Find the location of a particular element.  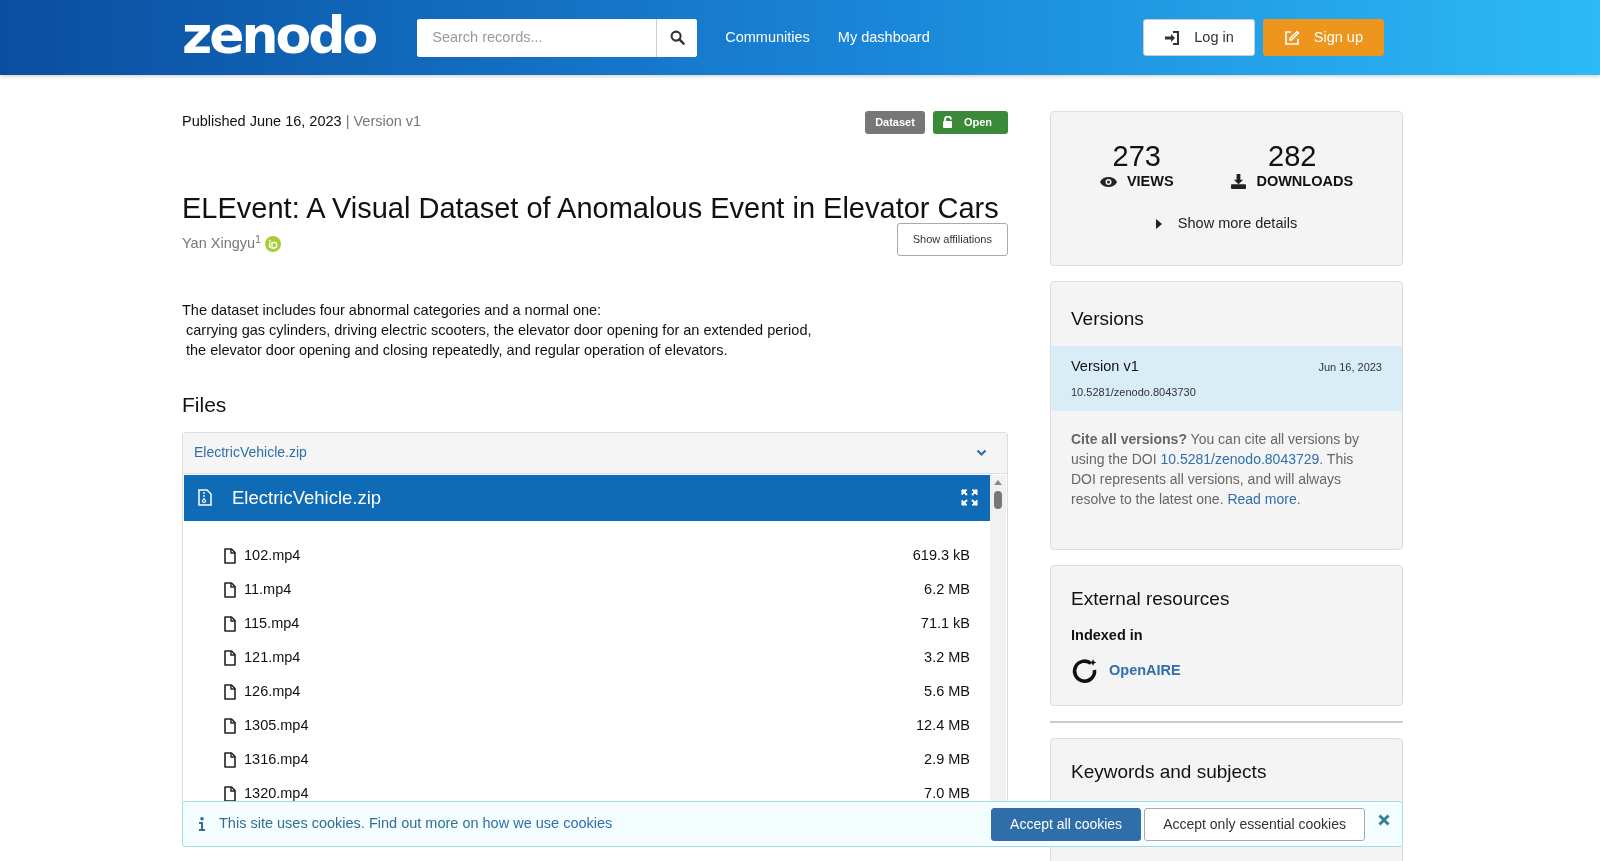

access-badge: Open is located at coordinates (970, 122).